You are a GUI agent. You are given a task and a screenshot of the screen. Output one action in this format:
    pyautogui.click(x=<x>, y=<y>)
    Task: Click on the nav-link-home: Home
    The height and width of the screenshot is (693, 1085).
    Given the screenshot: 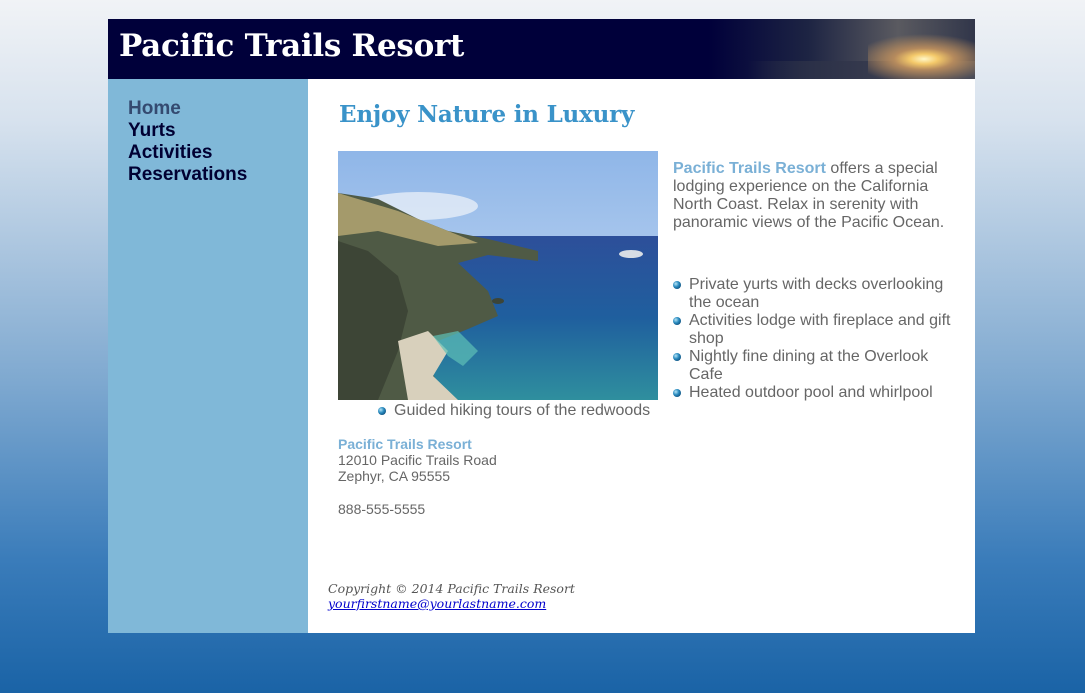 What is the action you would take?
    pyautogui.click(x=154, y=108)
    